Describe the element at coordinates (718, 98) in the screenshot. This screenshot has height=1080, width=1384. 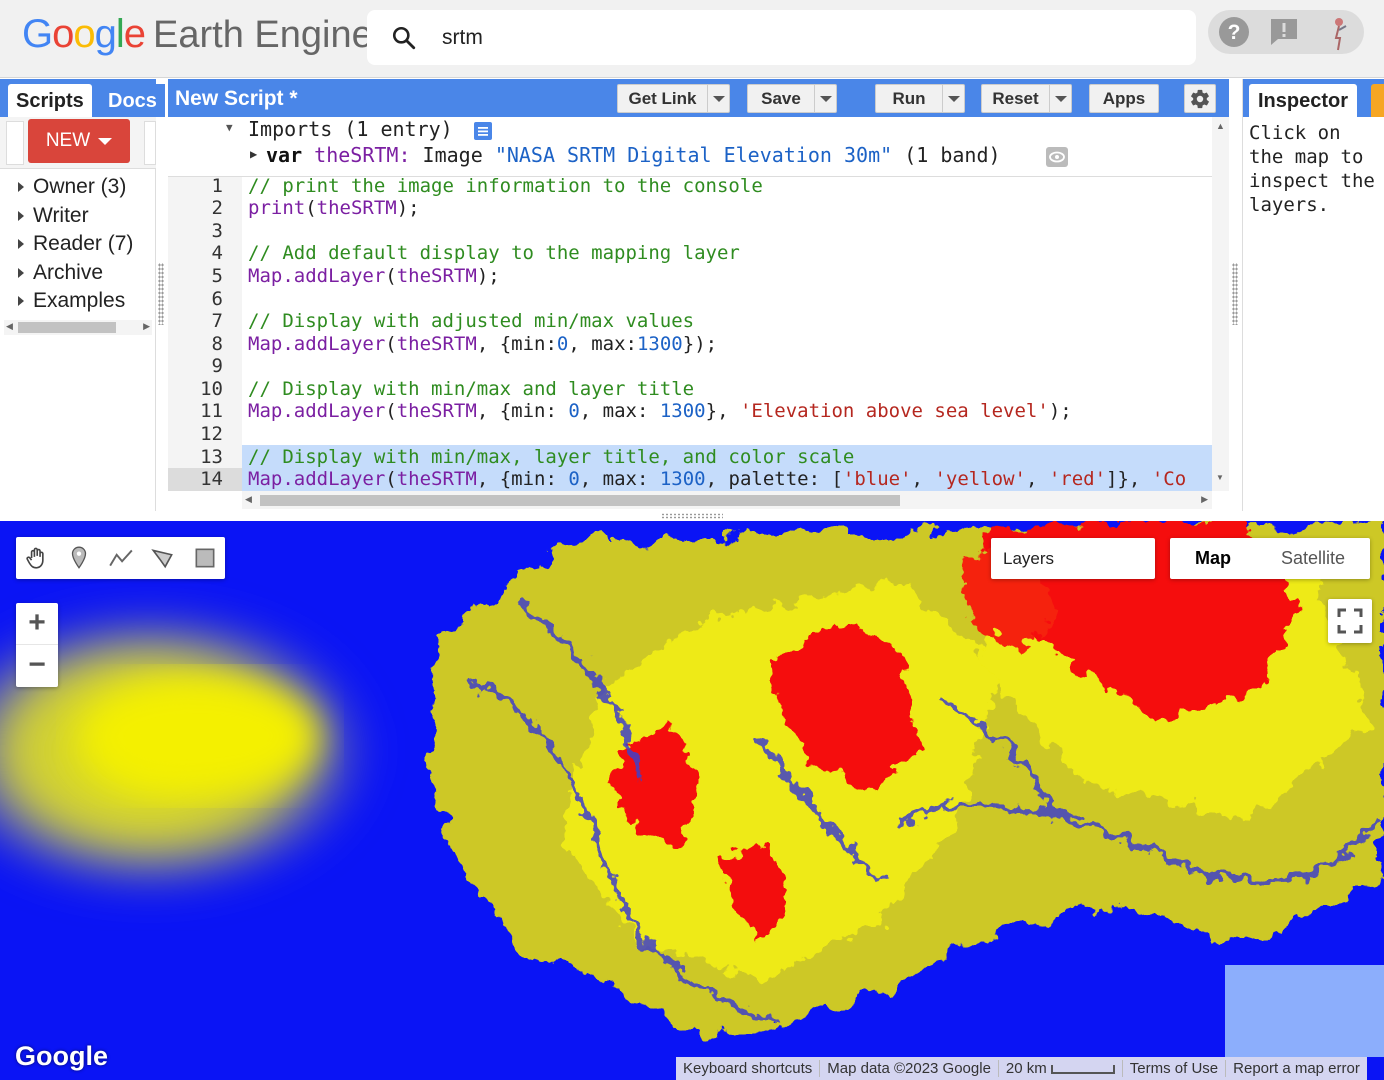
I see `get-link-dropdown` at that location.